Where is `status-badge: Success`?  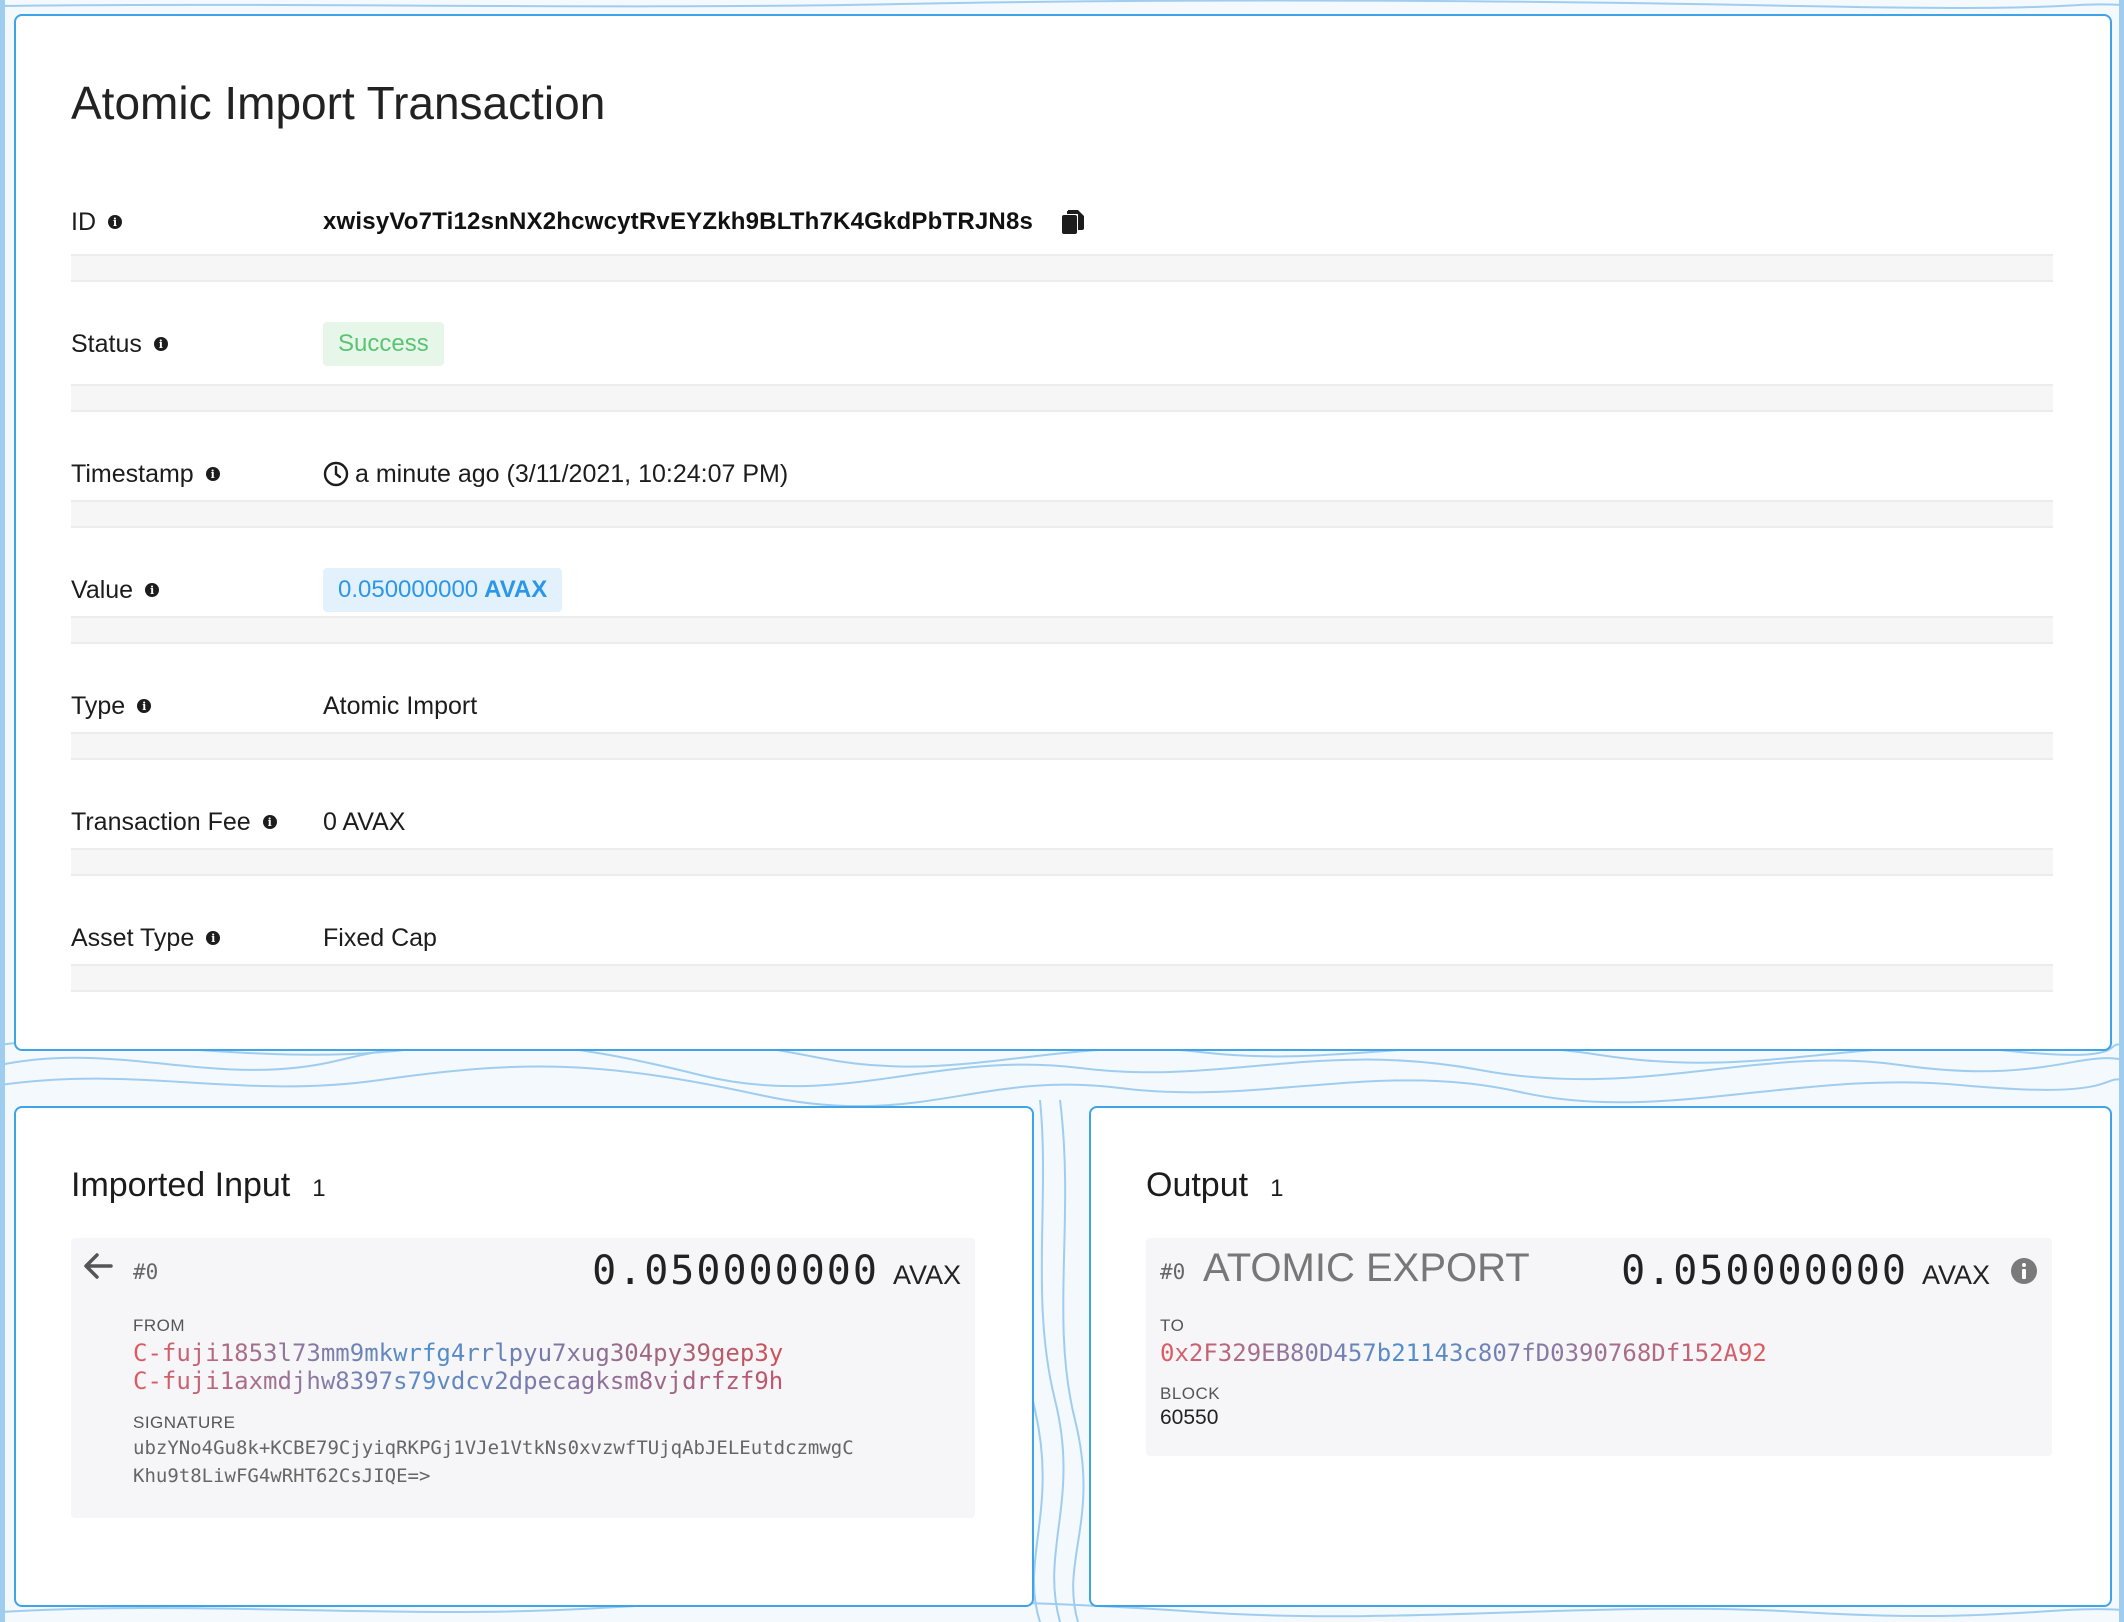
status-badge: Success is located at coordinates (383, 344).